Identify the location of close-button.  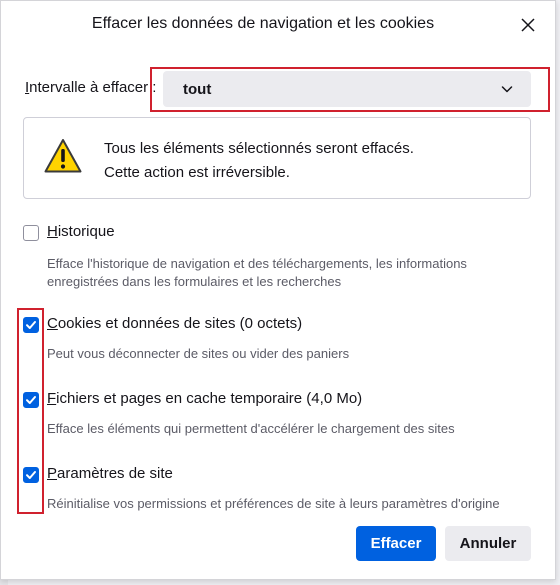
(528, 25).